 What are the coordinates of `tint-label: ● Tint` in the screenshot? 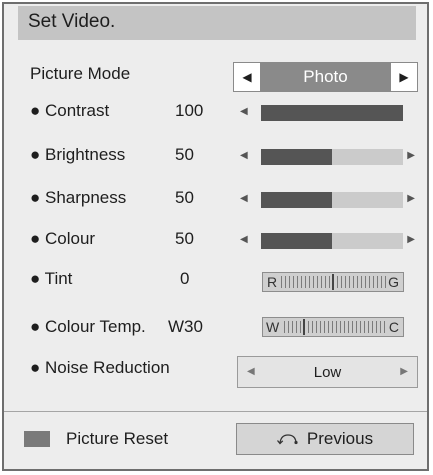 It's located at (51, 278).